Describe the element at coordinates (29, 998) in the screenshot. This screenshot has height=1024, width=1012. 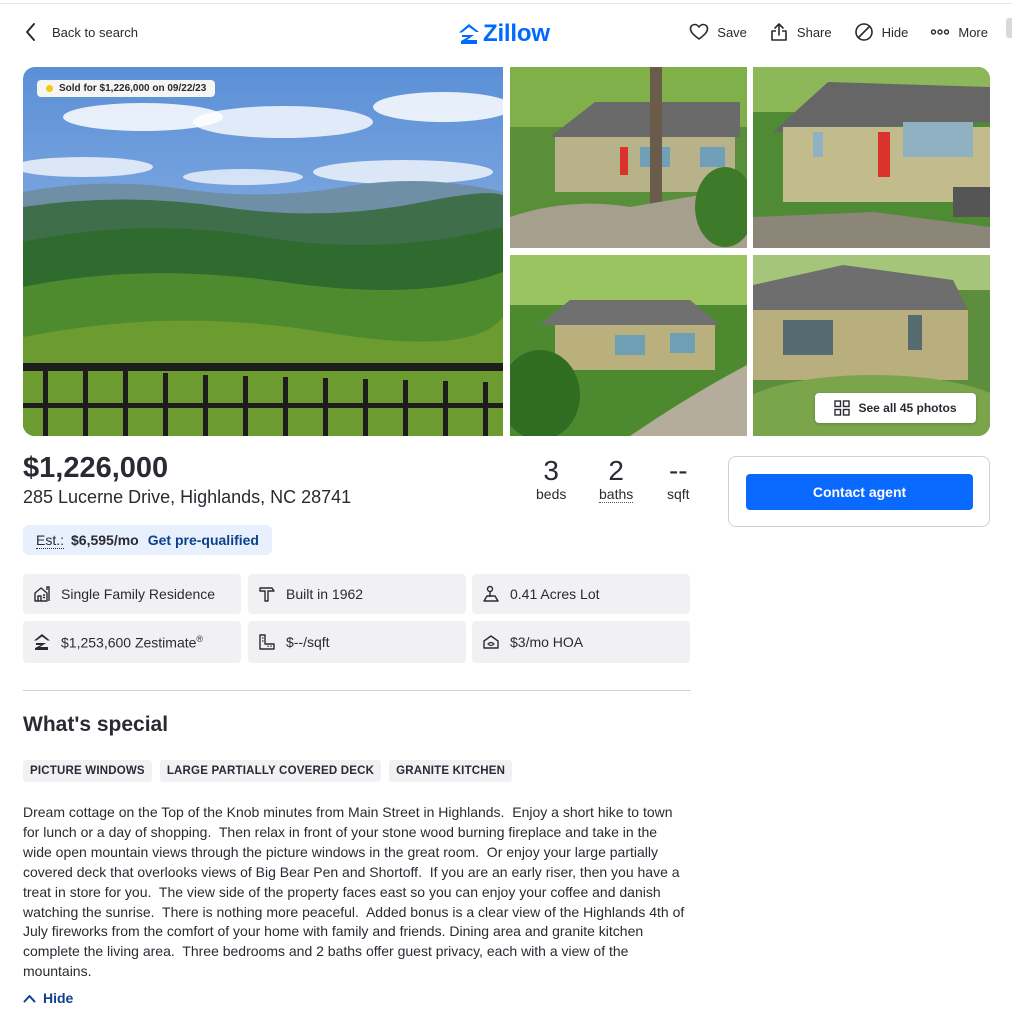
I see `chevron-up-icon` at that location.